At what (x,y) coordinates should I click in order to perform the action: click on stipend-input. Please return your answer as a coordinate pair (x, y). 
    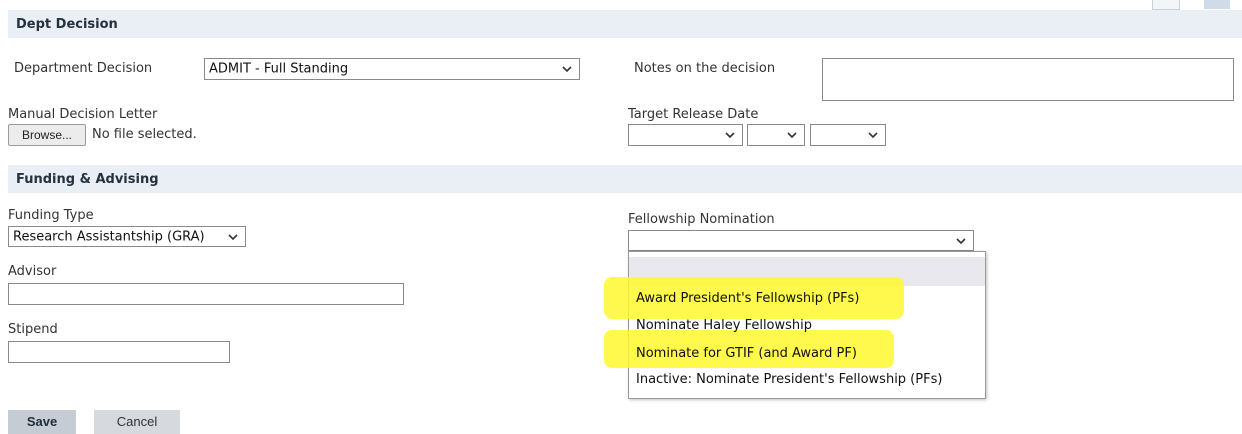
    Looking at the image, I should click on (119, 352).